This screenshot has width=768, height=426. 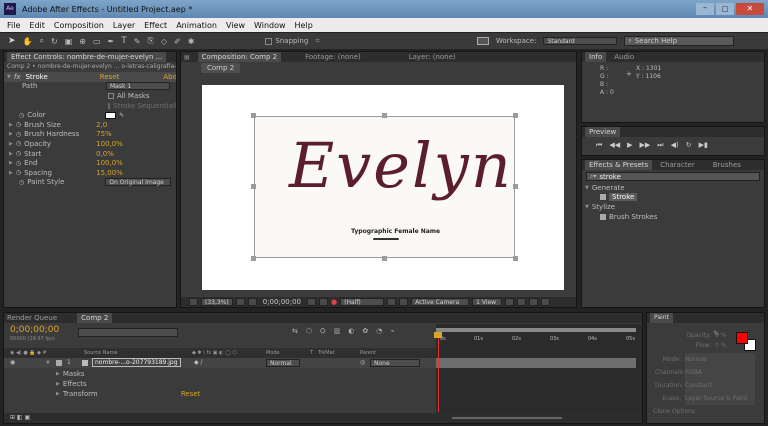 What do you see at coordinates (169, 77) in the screenshot?
I see `effect-about-button: Abo` at bounding box center [169, 77].